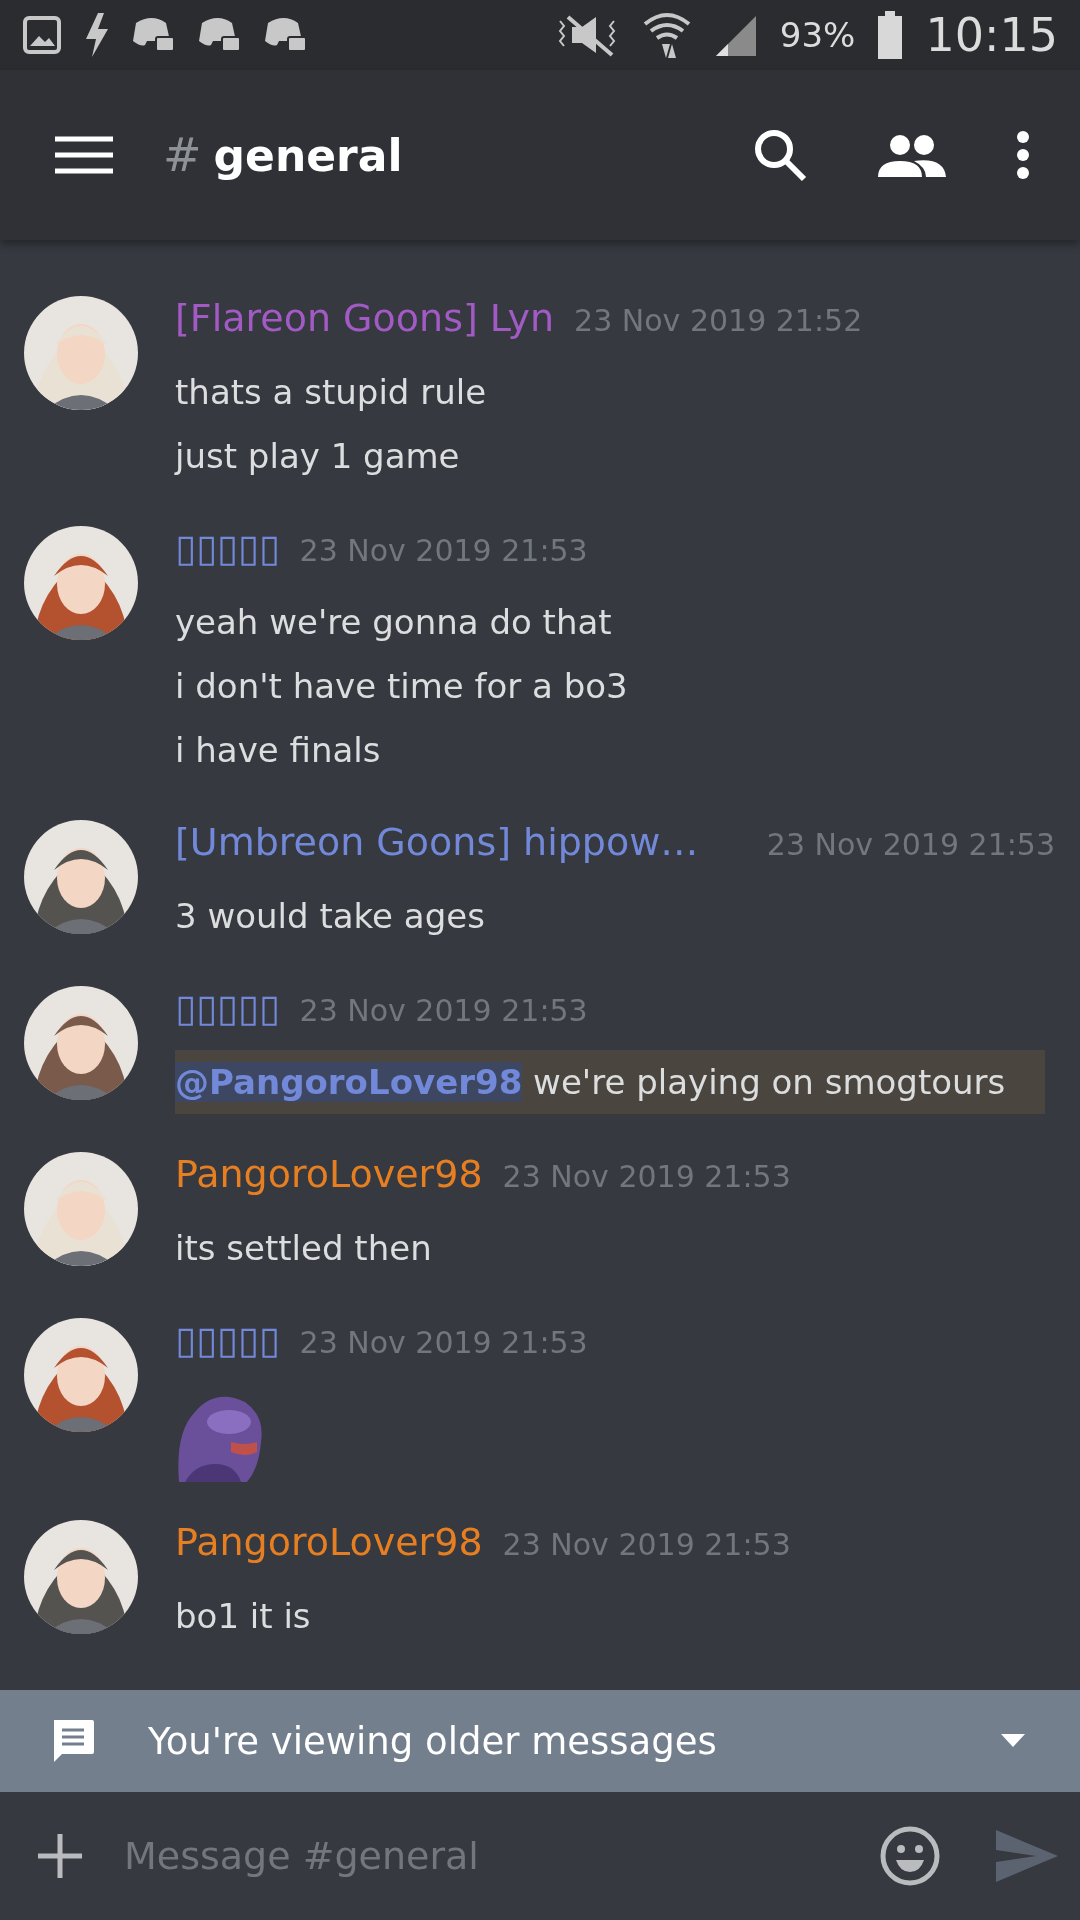 The image size is (1080, 1920). I want to click on image-icon, so click(42, 35).